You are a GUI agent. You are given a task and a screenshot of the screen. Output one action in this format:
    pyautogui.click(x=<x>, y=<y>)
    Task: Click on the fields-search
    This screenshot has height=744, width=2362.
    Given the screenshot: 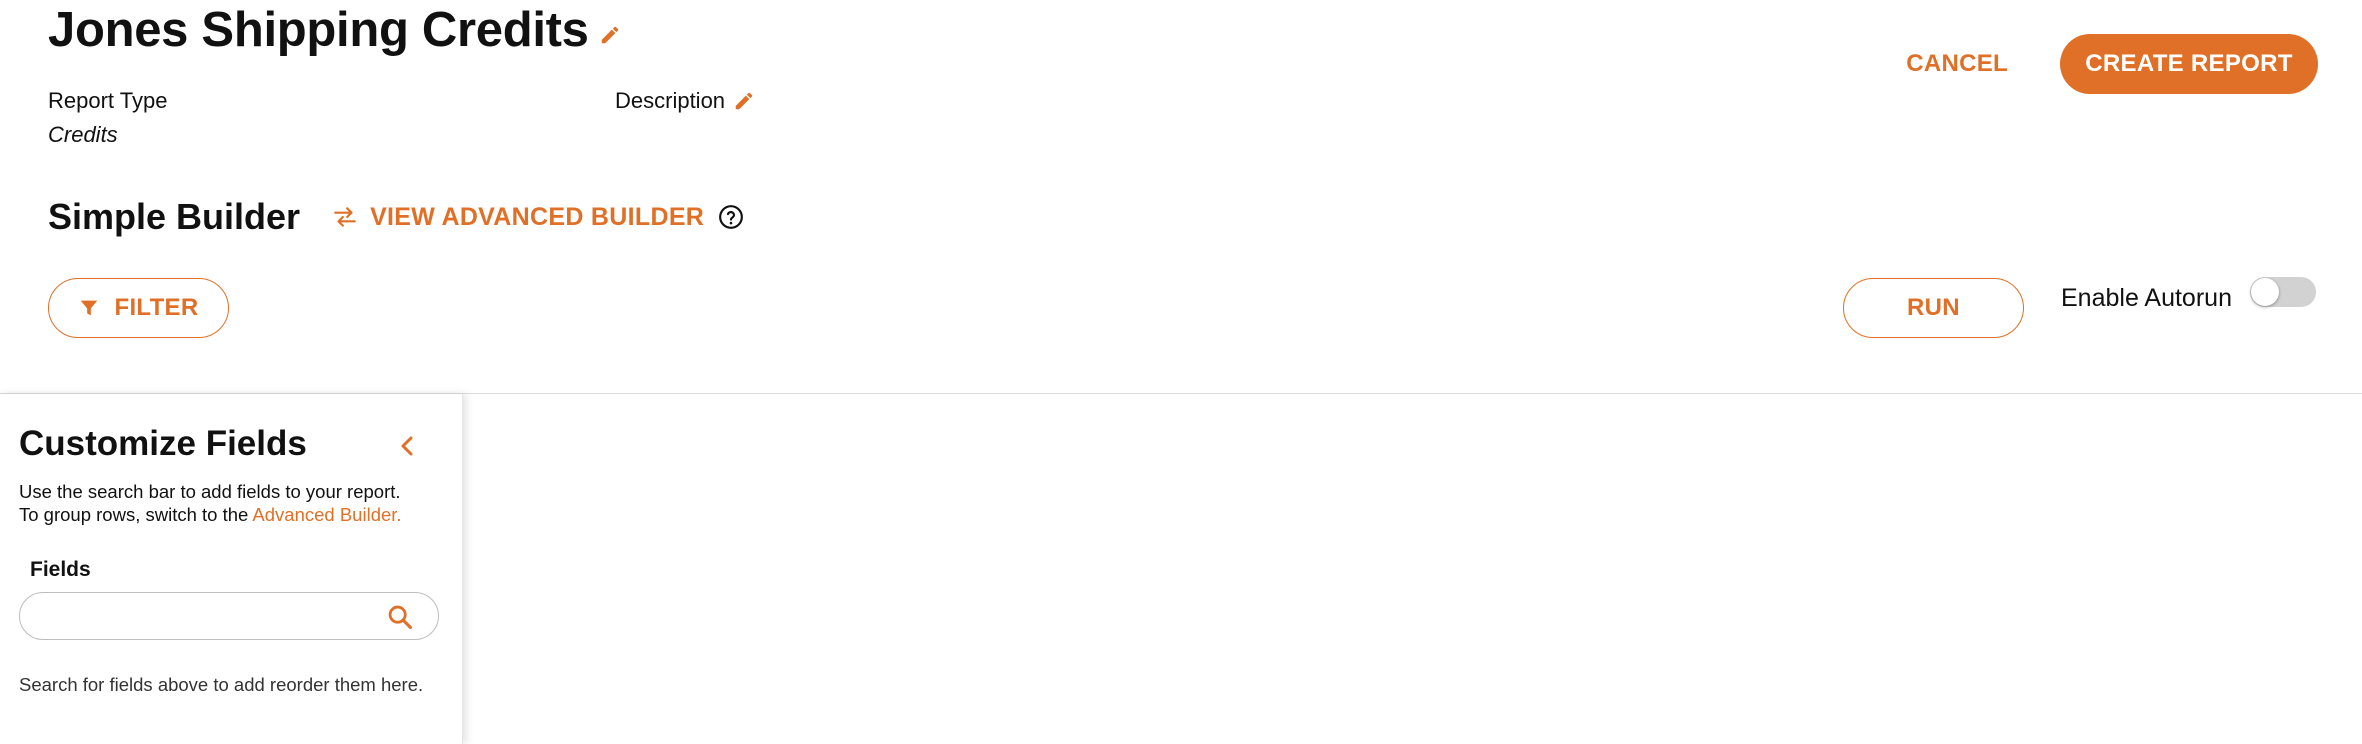 What is the action you would take?
    pyautogui.click(x=229, y=616)
    